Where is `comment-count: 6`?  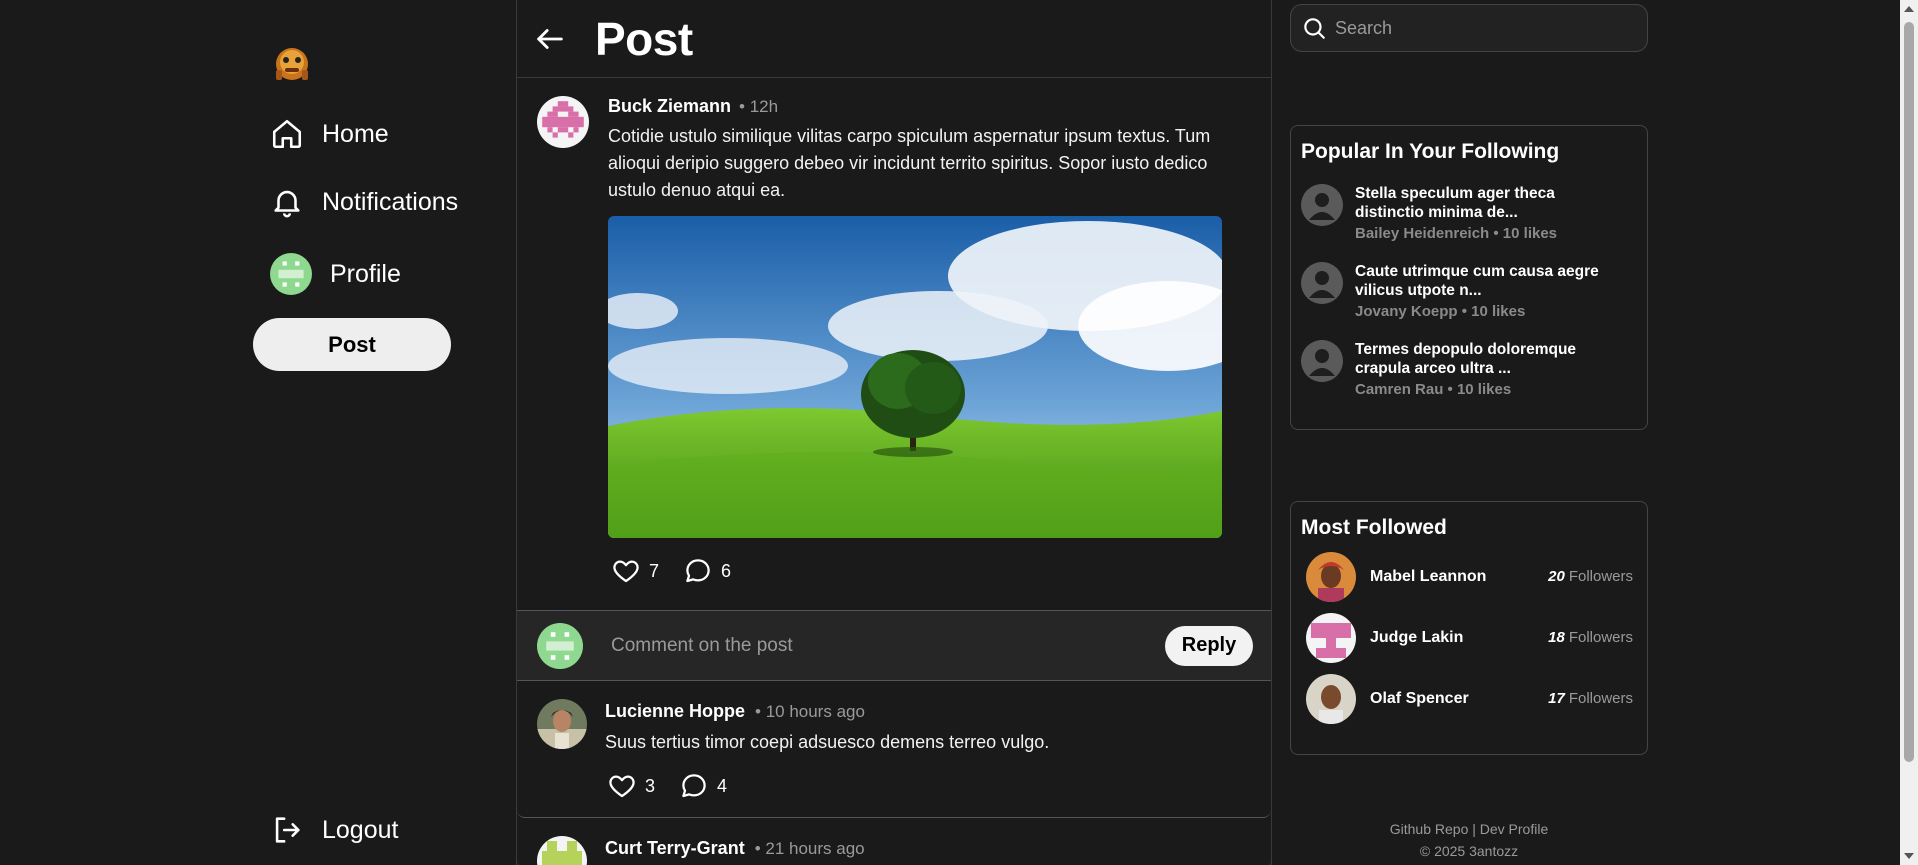
comment-count: 6 is located at coordinates (726, 570).